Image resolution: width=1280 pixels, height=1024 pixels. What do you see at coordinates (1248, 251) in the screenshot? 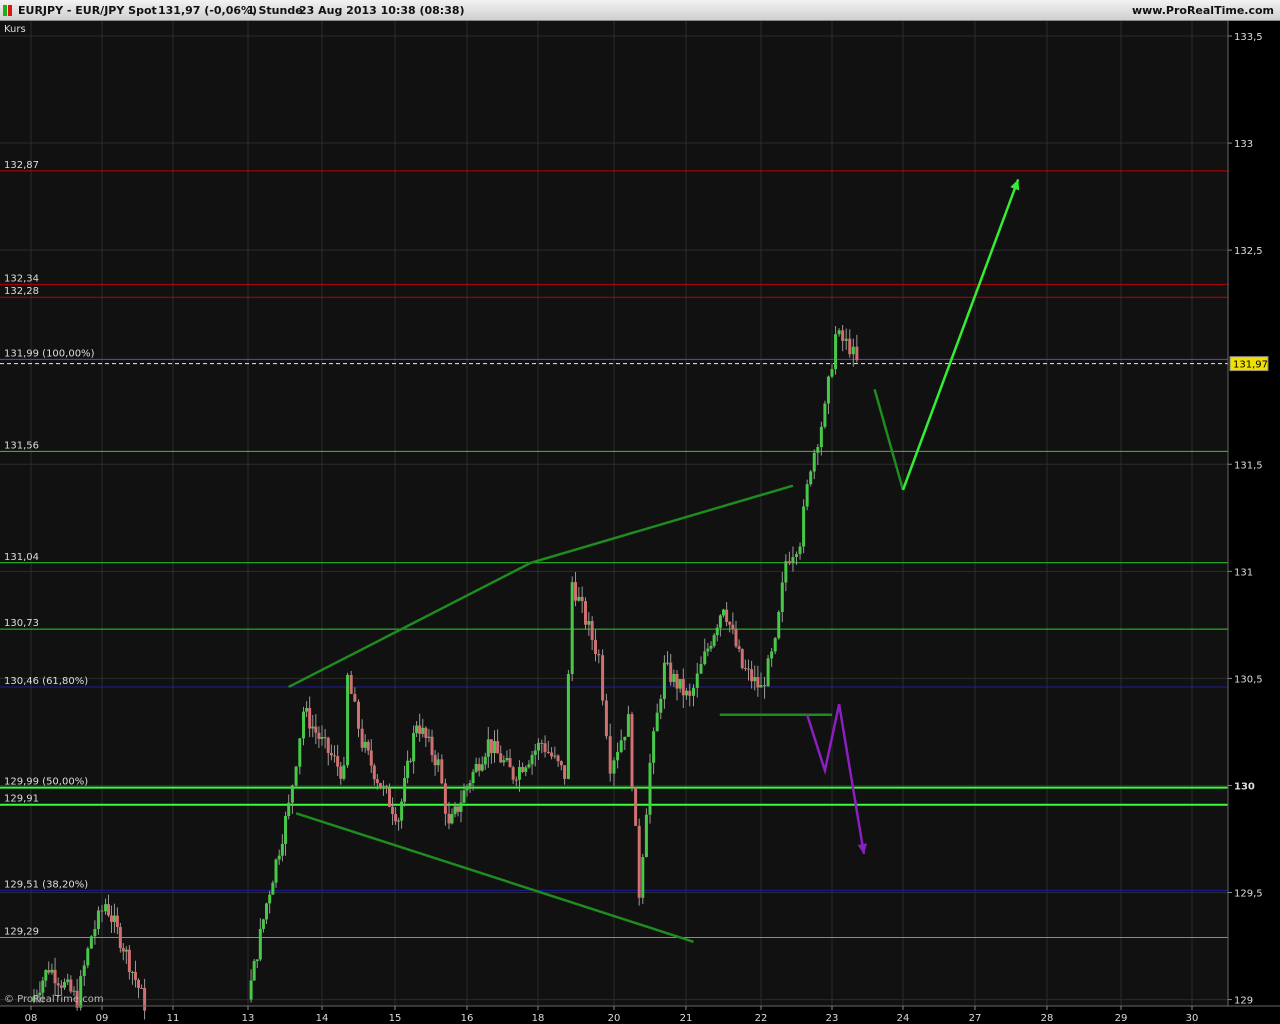
I see `y-tick-label: 132,5` at bounding box center [1248, 251].